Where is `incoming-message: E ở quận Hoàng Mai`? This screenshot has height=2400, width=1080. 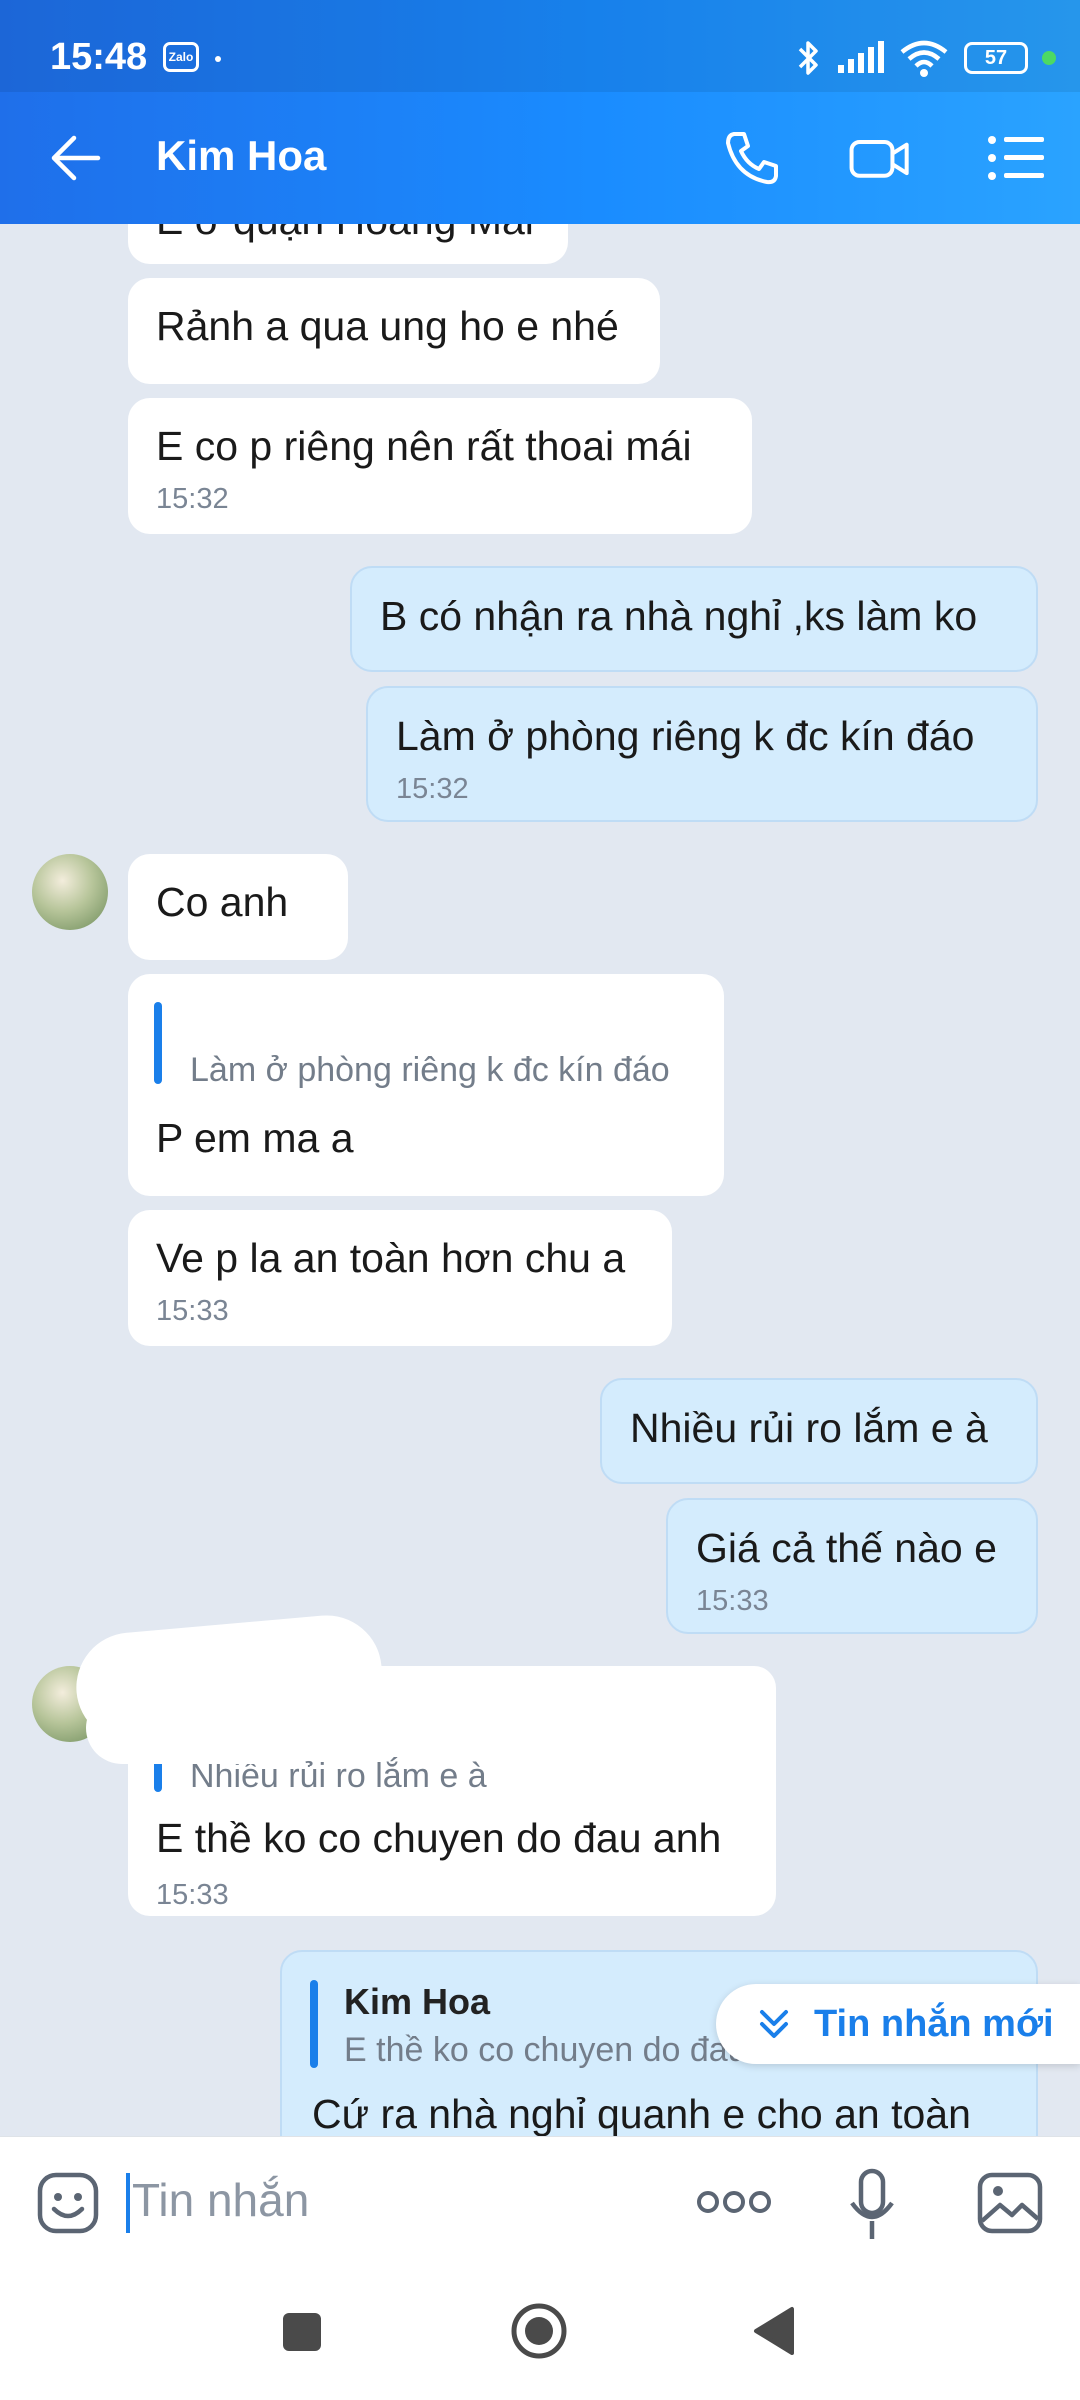 incoming-message: E ở quận Hoàng Mai is located at coordinates (348, 244).